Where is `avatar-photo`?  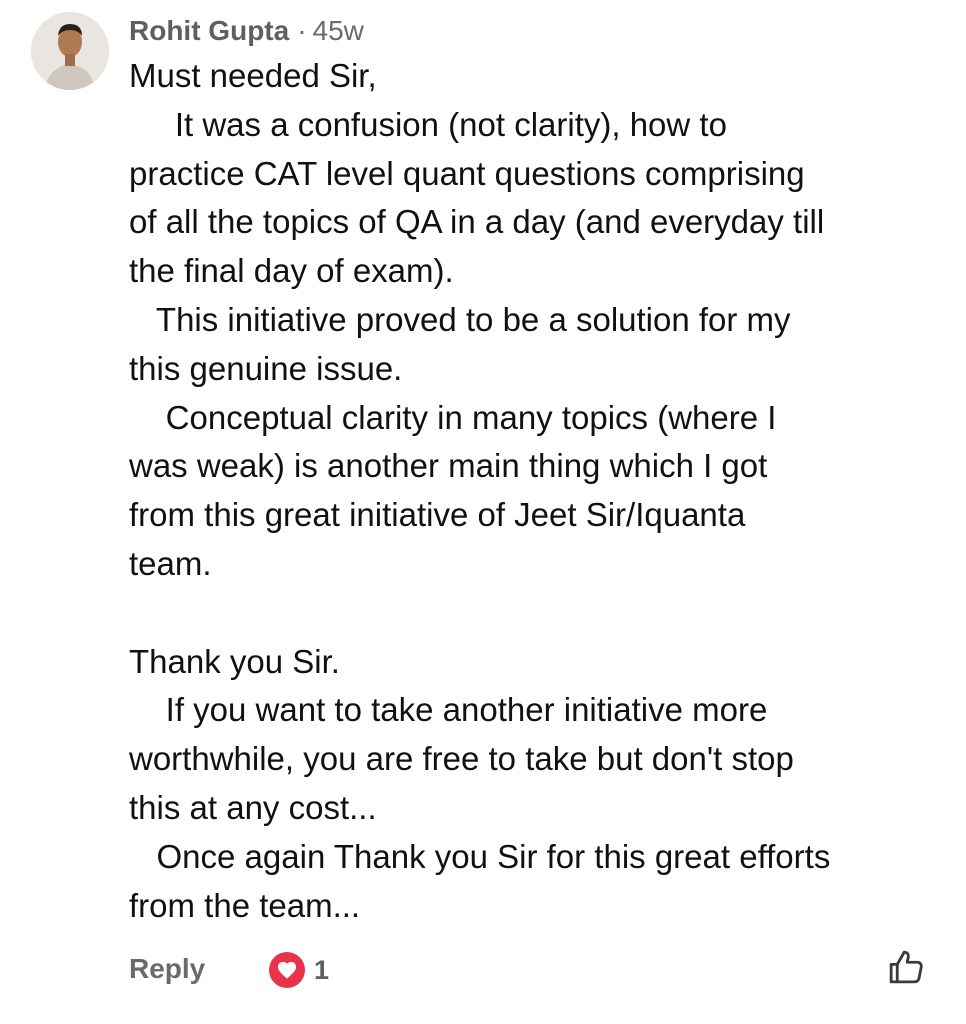 avatar-photo is located at coordinates (70, 51).